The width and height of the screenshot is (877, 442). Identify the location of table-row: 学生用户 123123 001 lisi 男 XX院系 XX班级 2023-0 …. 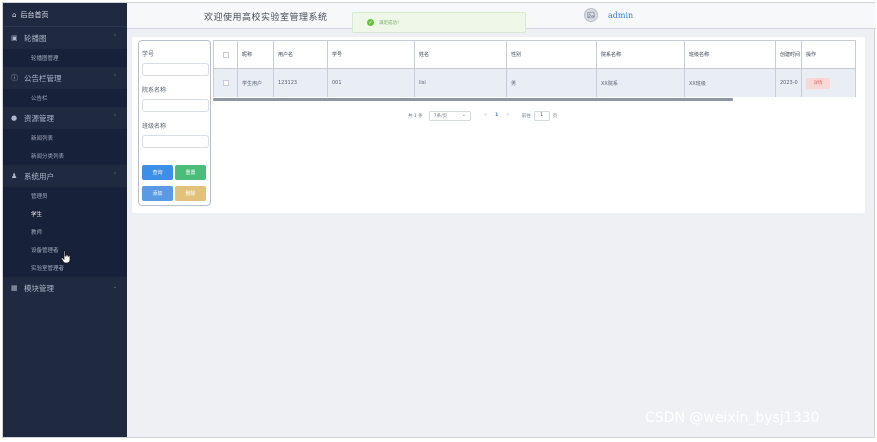
(534, 83).